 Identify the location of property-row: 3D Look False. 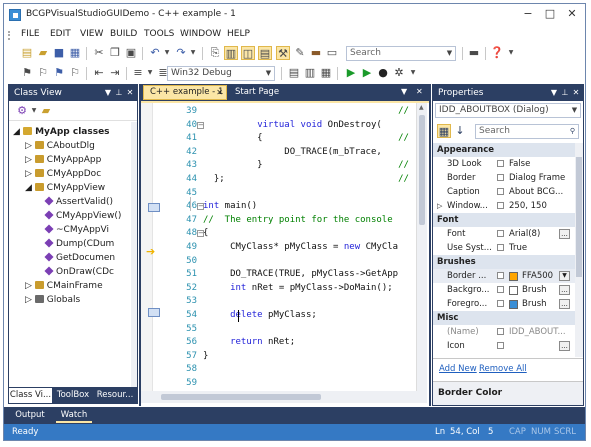
(507, 164).